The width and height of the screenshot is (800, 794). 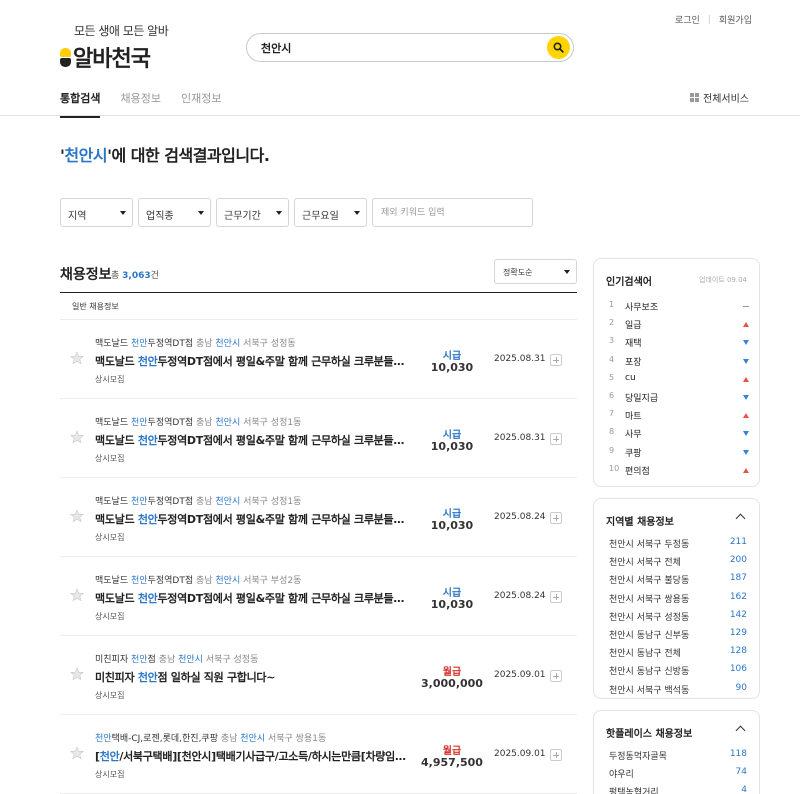 I want to click on region-item: 펑택농협거리 4, so click(x=678, y=788).